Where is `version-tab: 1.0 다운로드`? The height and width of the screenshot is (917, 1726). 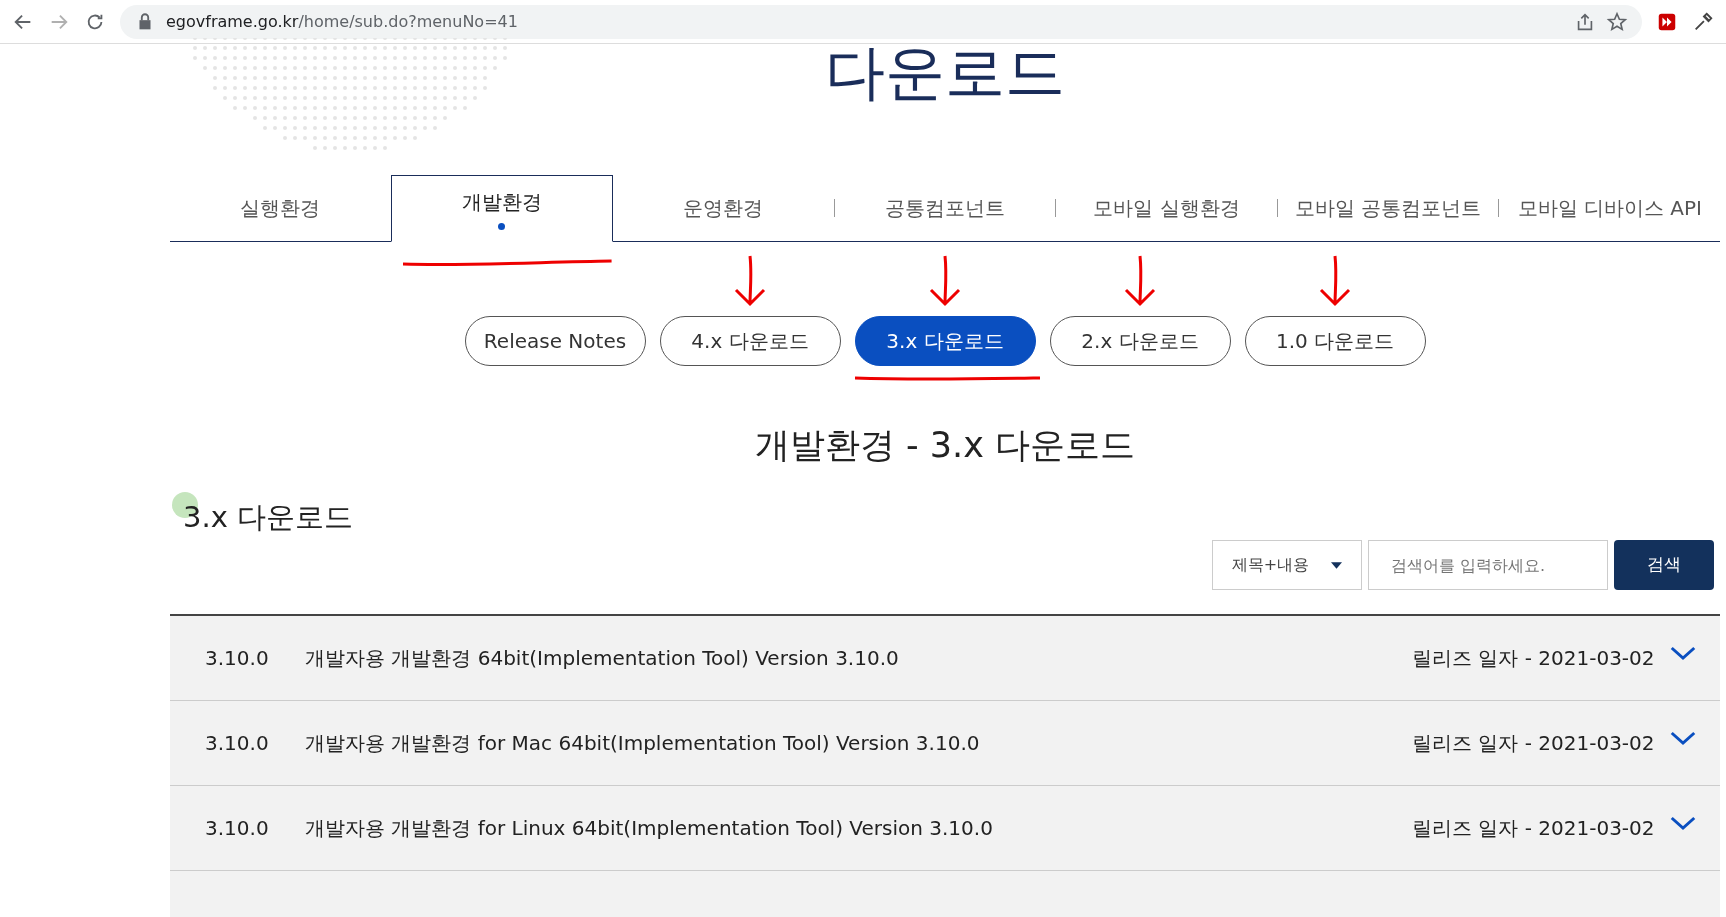
version-tab: 1.0 다운로드 is located at coordinates (1335, 341).